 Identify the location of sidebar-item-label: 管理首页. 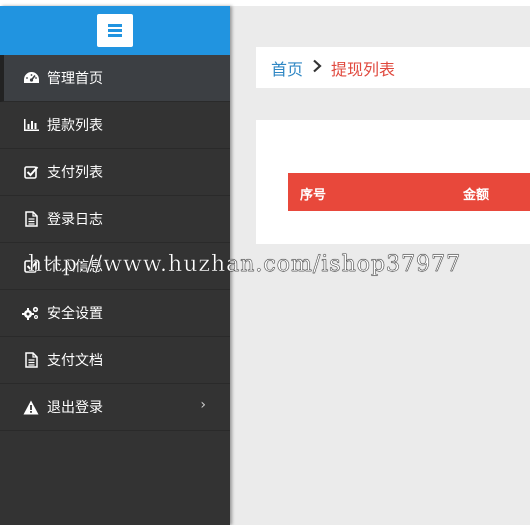
(75, 79).